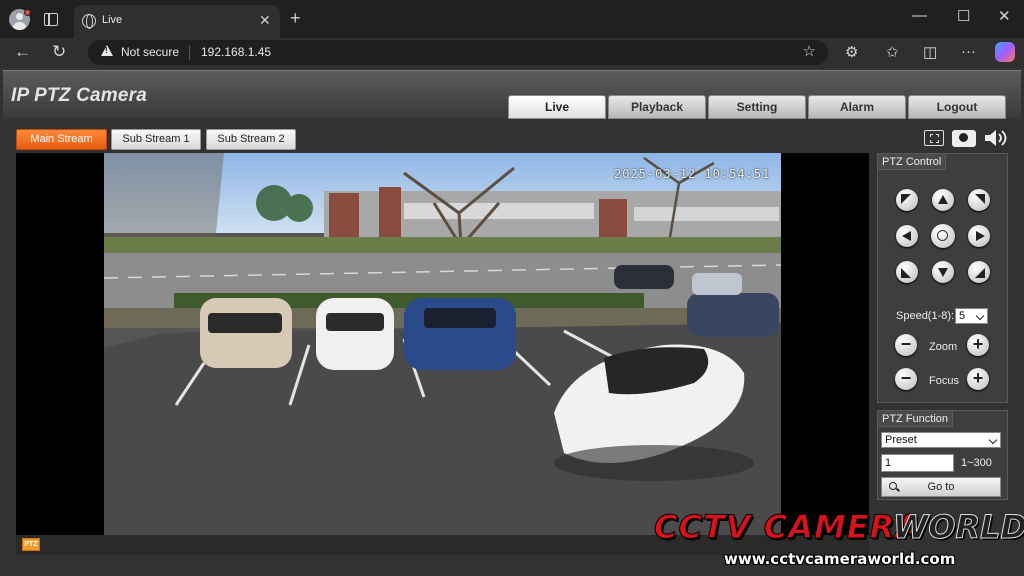  I want to click on goto-button: Go to, so click(941, 487).